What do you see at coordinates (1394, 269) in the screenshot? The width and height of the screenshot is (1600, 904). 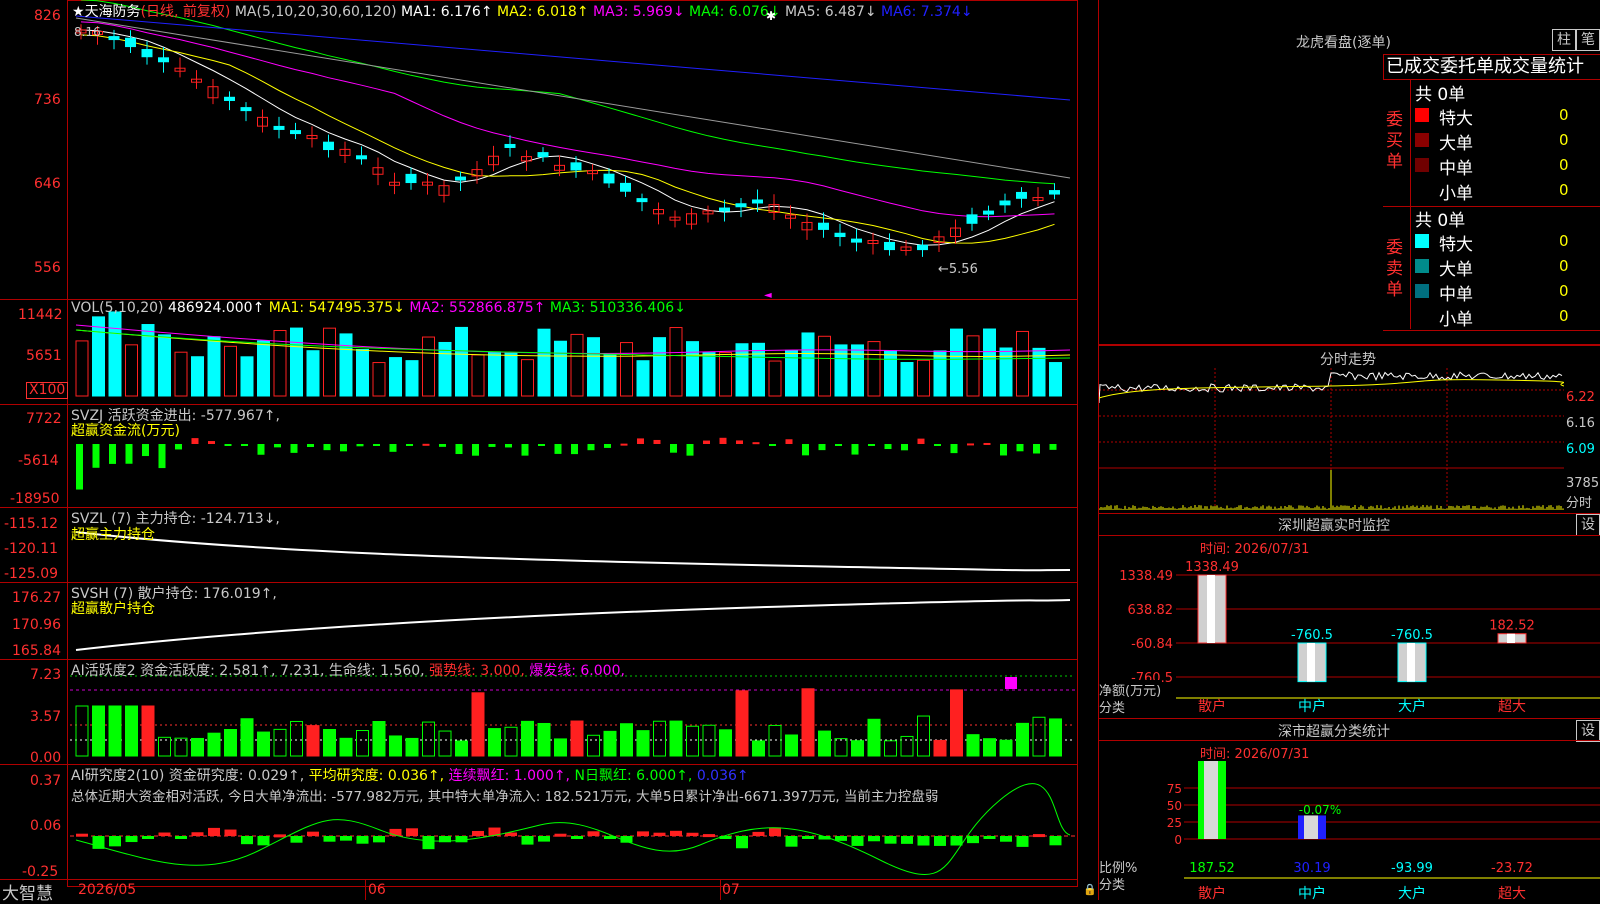 I see `sell-orders-label: 委卖单` at bounding box center [1394, 269].